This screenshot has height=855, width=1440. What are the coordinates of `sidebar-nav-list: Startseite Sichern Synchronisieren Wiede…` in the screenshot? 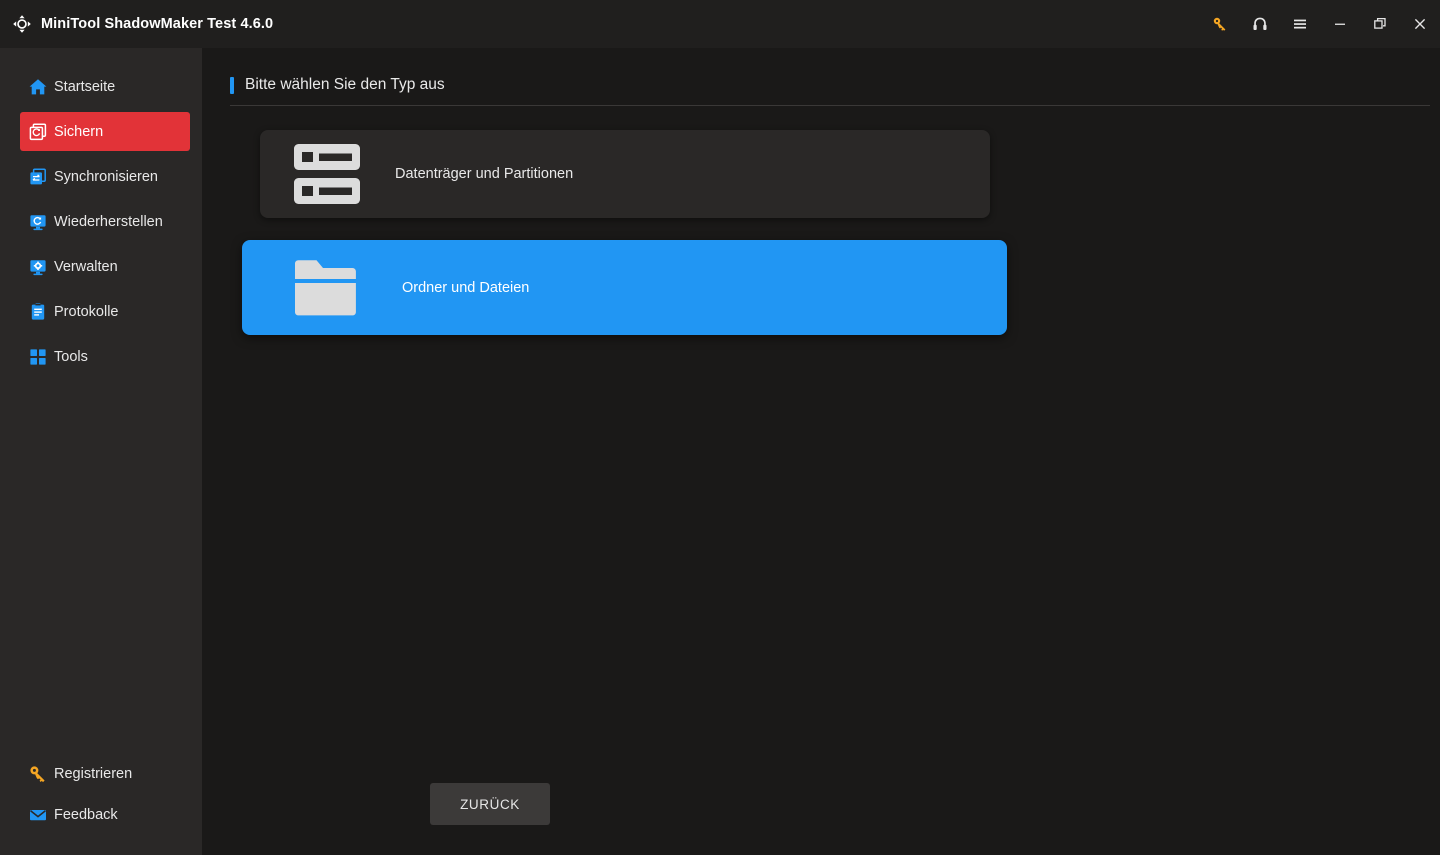 It's located at (101, 221).